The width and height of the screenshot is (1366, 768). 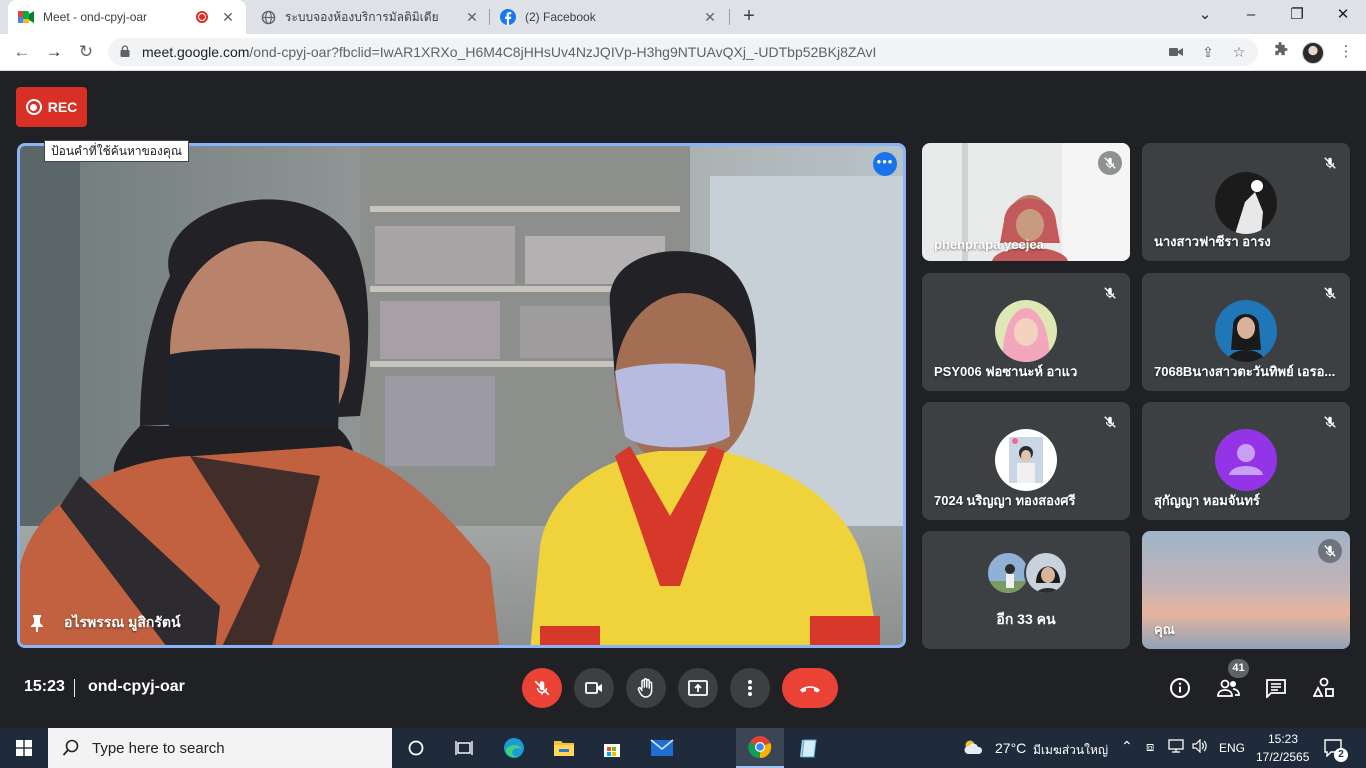 What do you see at coordinates (1343, 17) in the screenshot?
I see `close-window-button: ✕` at bounding box center [1343, 17].